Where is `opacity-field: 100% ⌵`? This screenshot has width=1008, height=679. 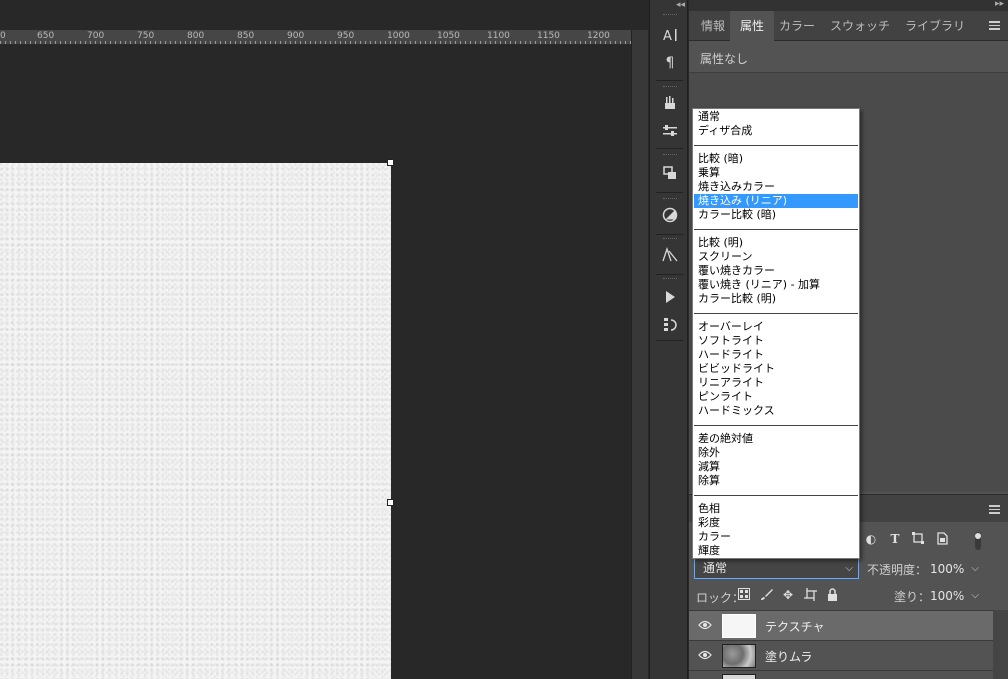 opacity-field: 100% ⌵ is located at coordinates (955, 569).